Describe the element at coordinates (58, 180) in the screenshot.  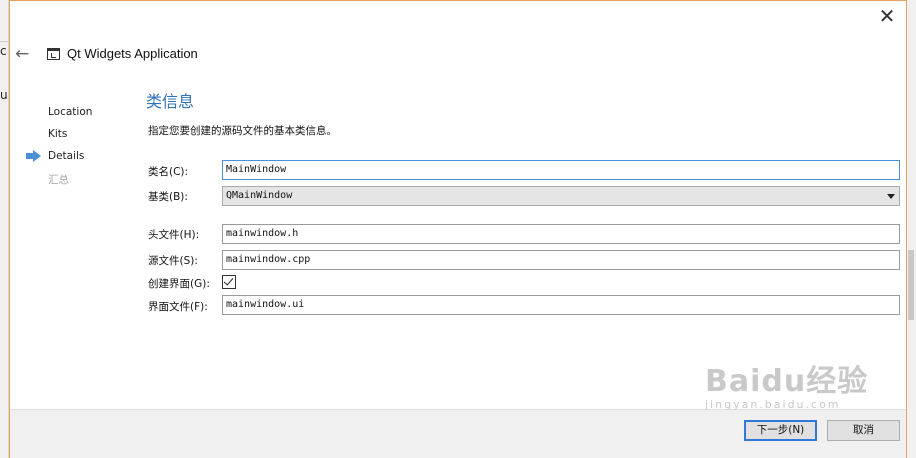
I see `step-summary: 汇总` at that location.